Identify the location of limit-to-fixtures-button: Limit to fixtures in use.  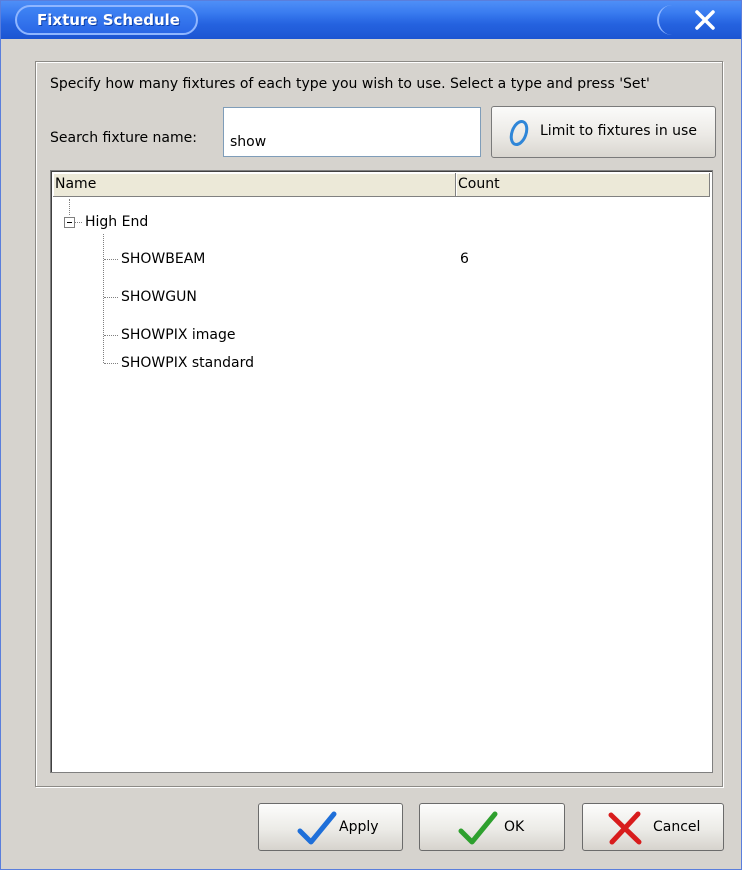
(603, 132).